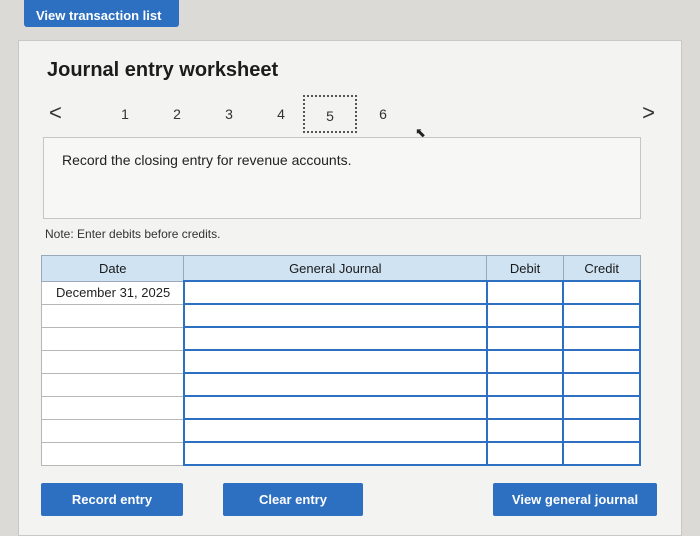 The image size is (700, 536). I want to click on header-credit: Credit, so click(601, 268).